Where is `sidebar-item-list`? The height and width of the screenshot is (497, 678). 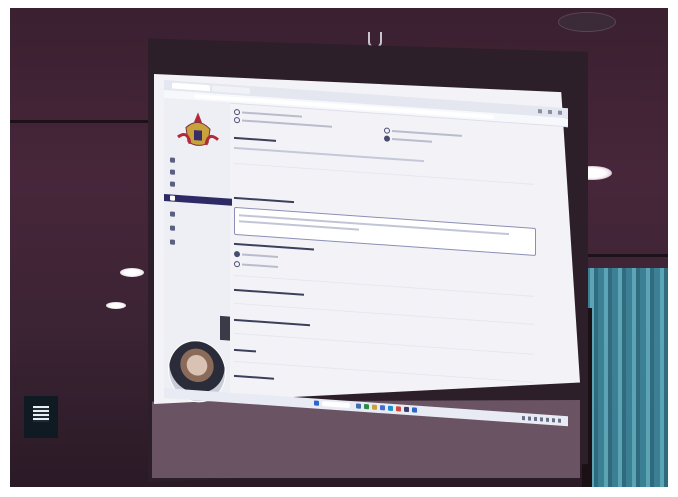
sidebar-item-list is located at coordinates (172, 183).